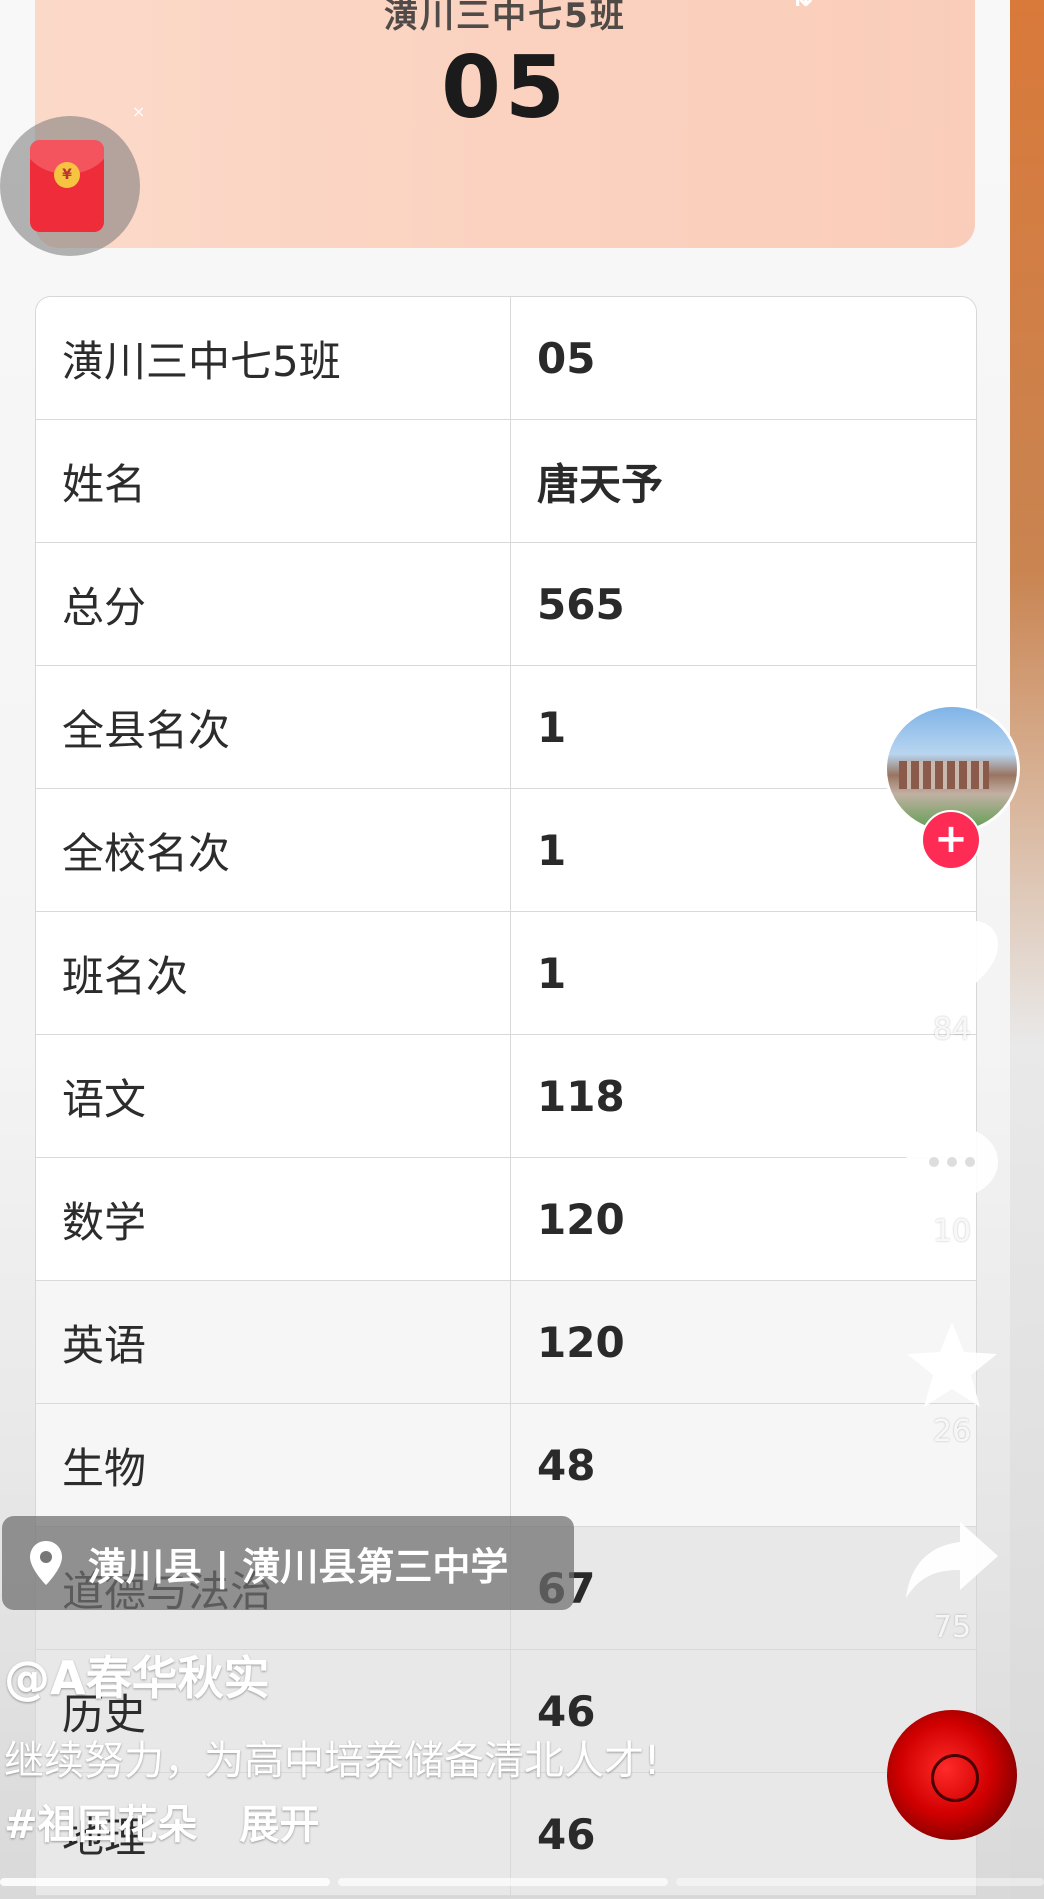 This screenshot has height=1899, width=1044. What do you see at coordinates (101, 1825) in the screenshot?
I see `hashtag-link: #祖国花朵` at bounding box center [101, 1825].